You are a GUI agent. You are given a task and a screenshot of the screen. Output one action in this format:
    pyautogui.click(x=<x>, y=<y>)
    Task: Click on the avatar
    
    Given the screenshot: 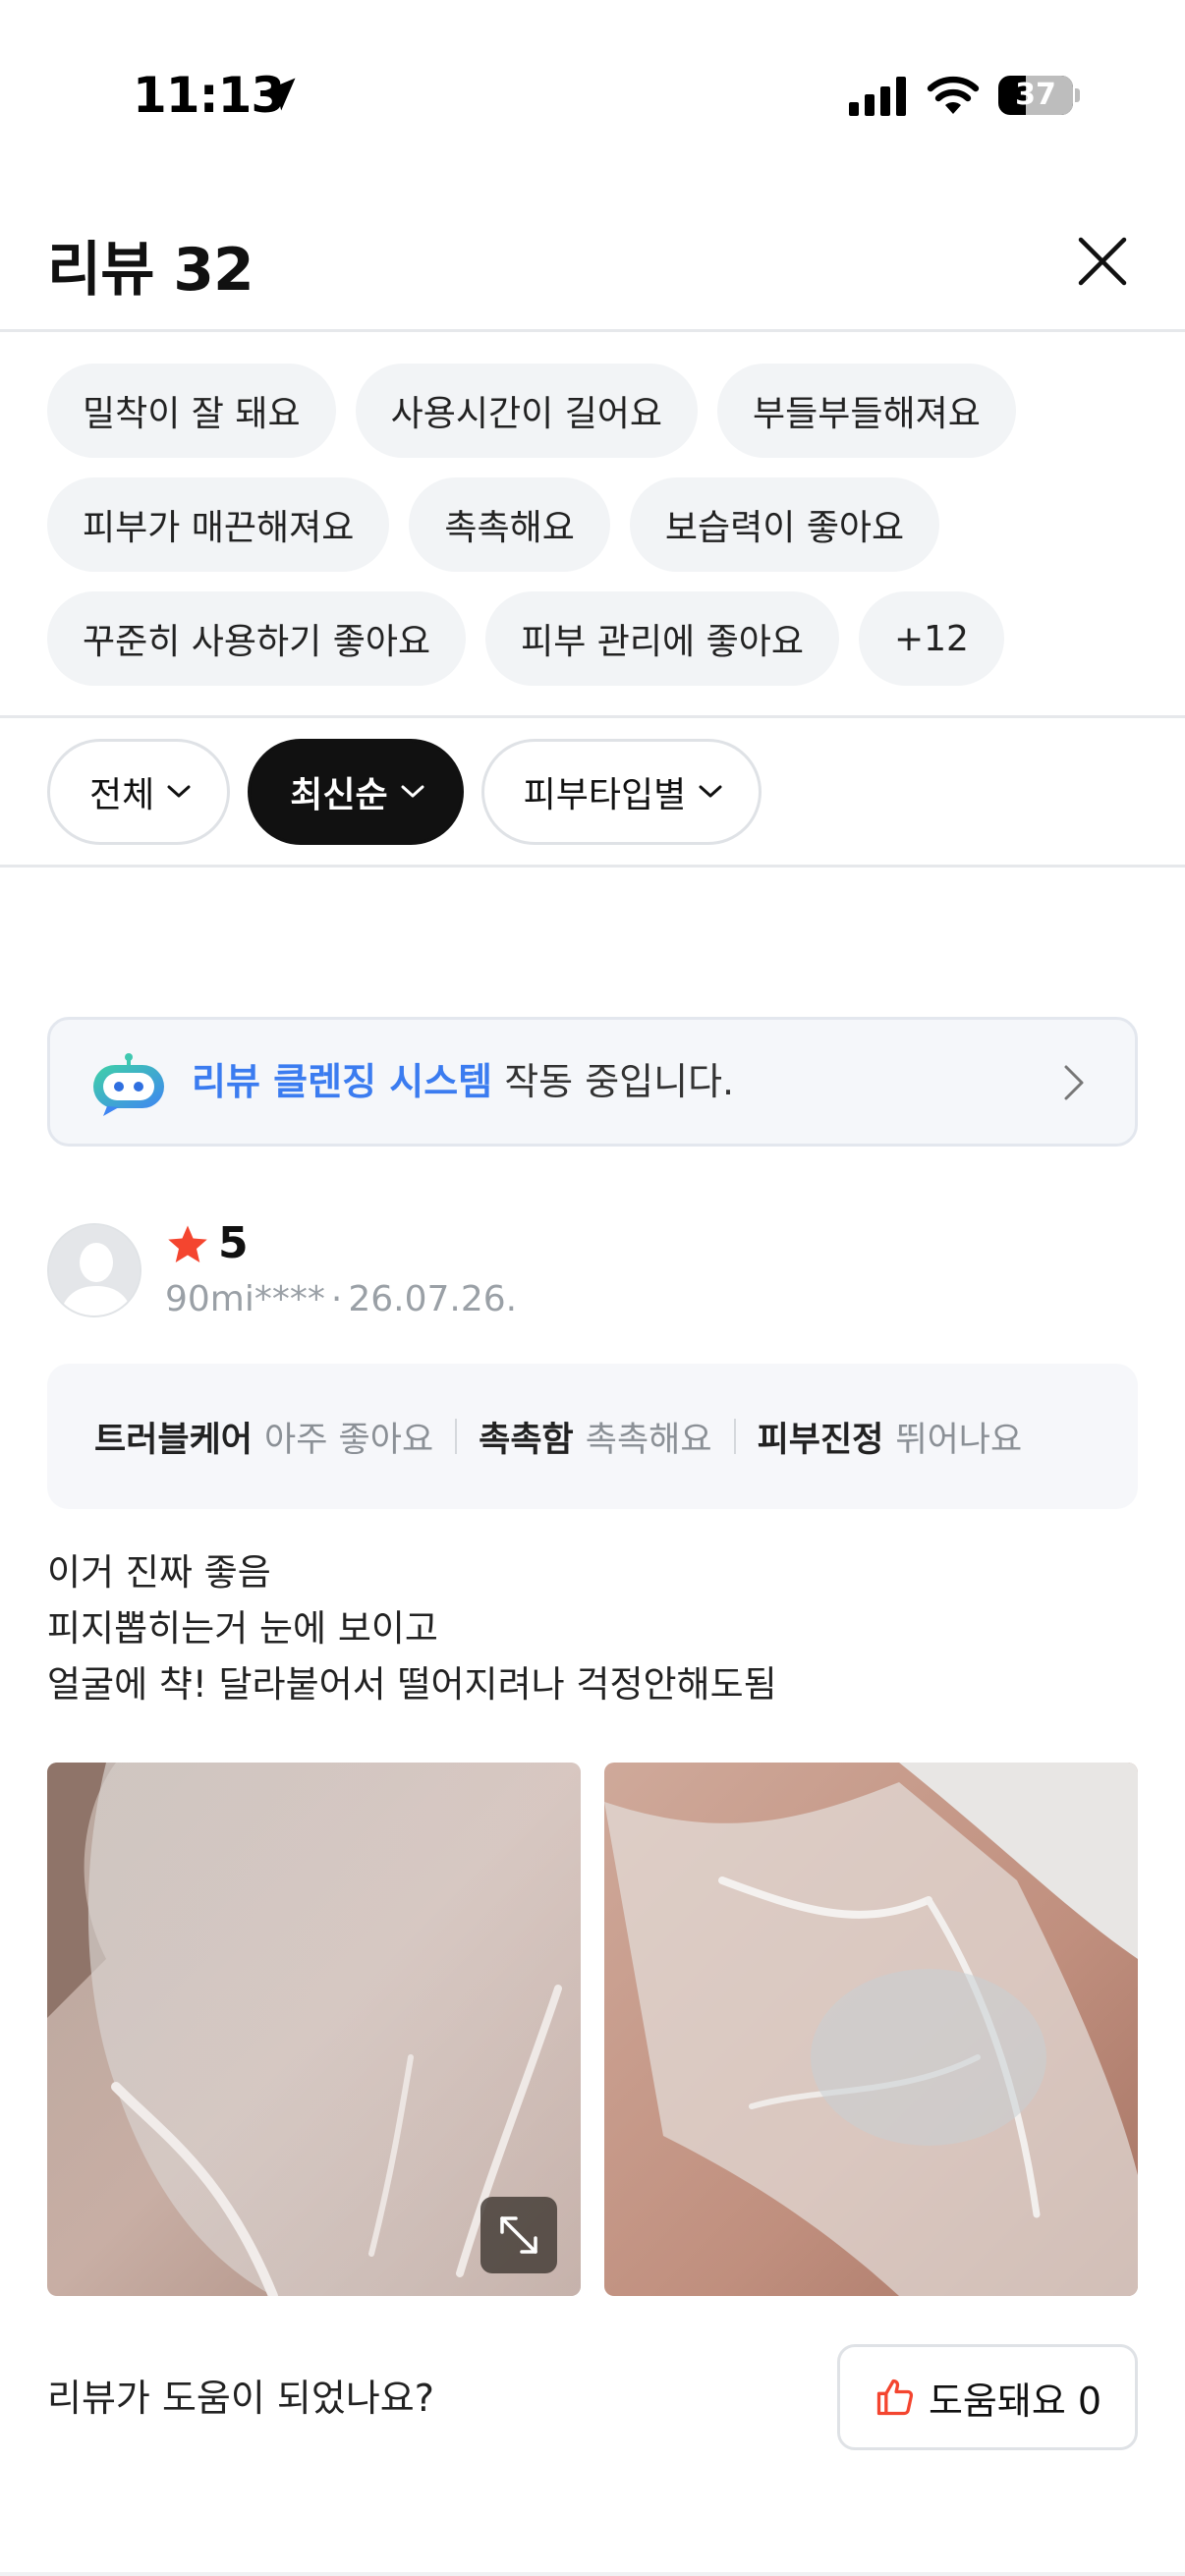 What is the action you would take?
    pyautogui.click(x=94, y=1270)
    